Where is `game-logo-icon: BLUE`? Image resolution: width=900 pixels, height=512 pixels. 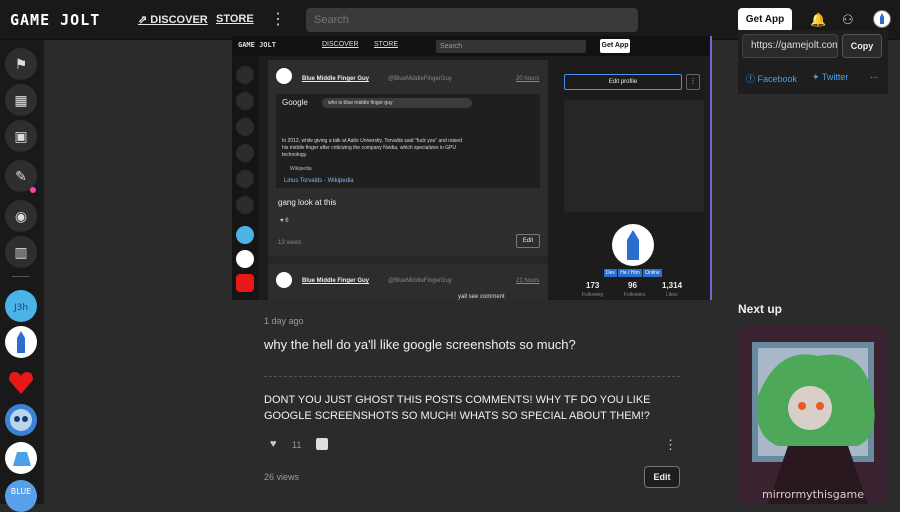 game-logo-icon: BLUE is located at coordinates (21, 491).